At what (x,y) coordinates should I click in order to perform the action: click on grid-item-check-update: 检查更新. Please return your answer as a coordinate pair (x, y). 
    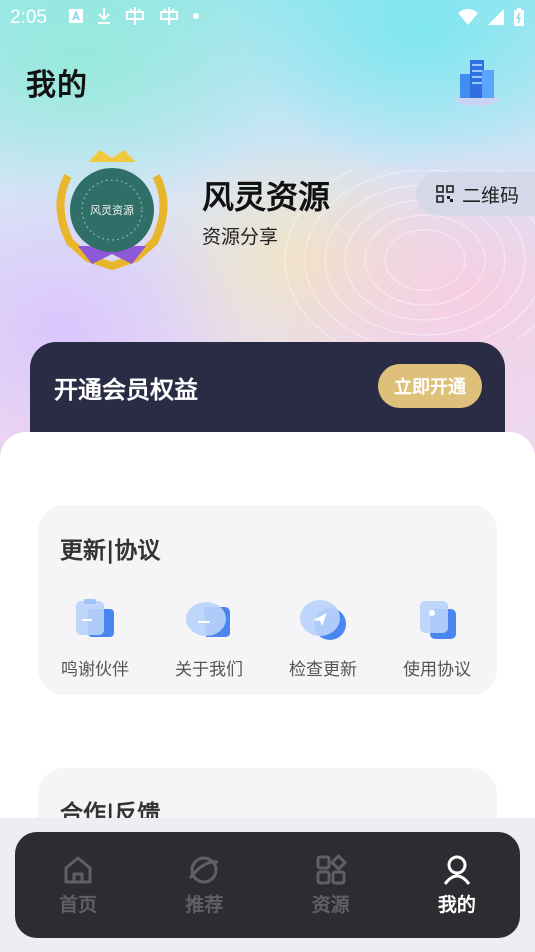
    Looking at the image, I should click on (323, 638).